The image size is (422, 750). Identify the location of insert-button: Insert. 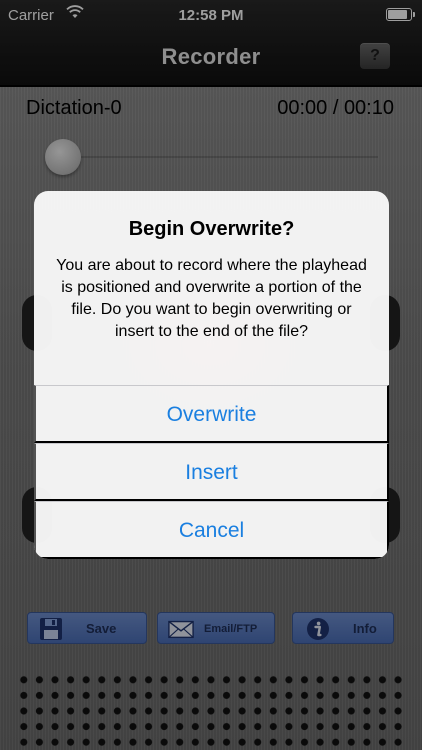
(211, 472).